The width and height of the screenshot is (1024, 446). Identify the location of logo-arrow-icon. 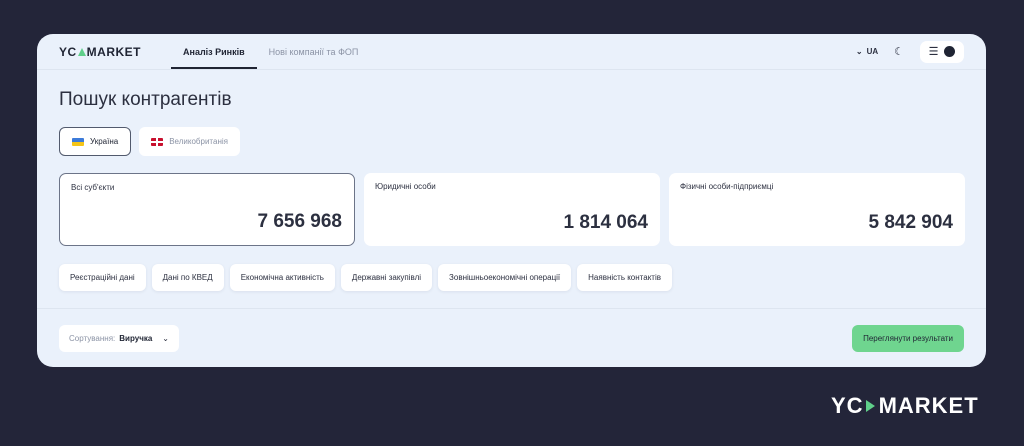
(81, 51).